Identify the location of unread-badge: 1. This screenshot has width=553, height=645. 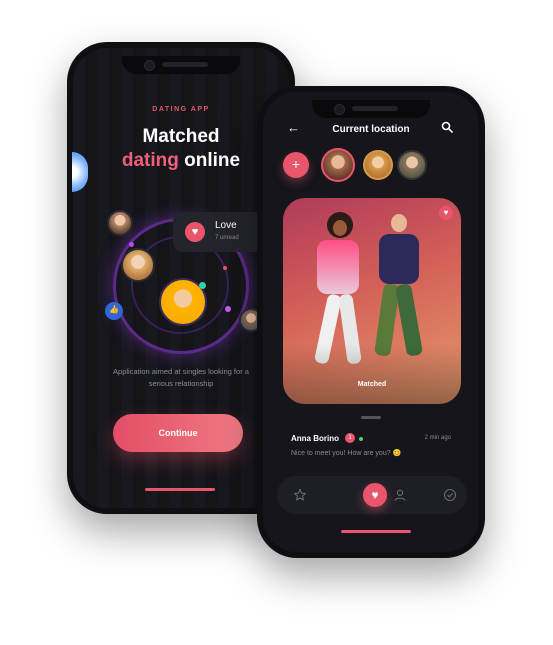
(350, 438).